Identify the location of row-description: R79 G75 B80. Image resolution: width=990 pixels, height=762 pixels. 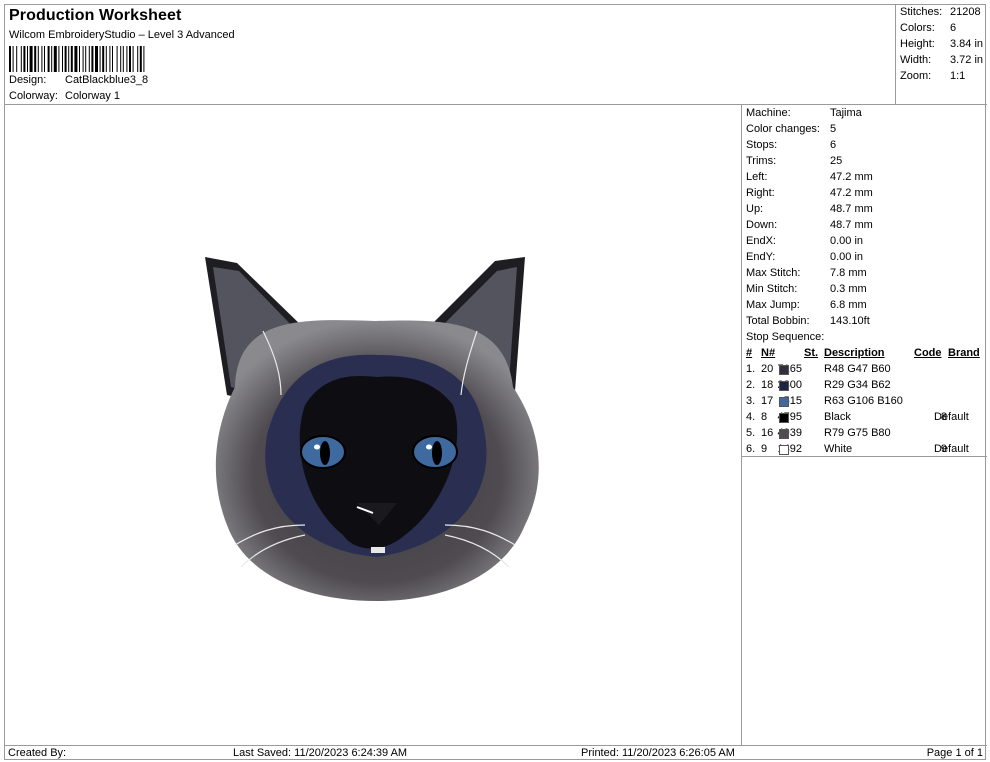
(857, 433).